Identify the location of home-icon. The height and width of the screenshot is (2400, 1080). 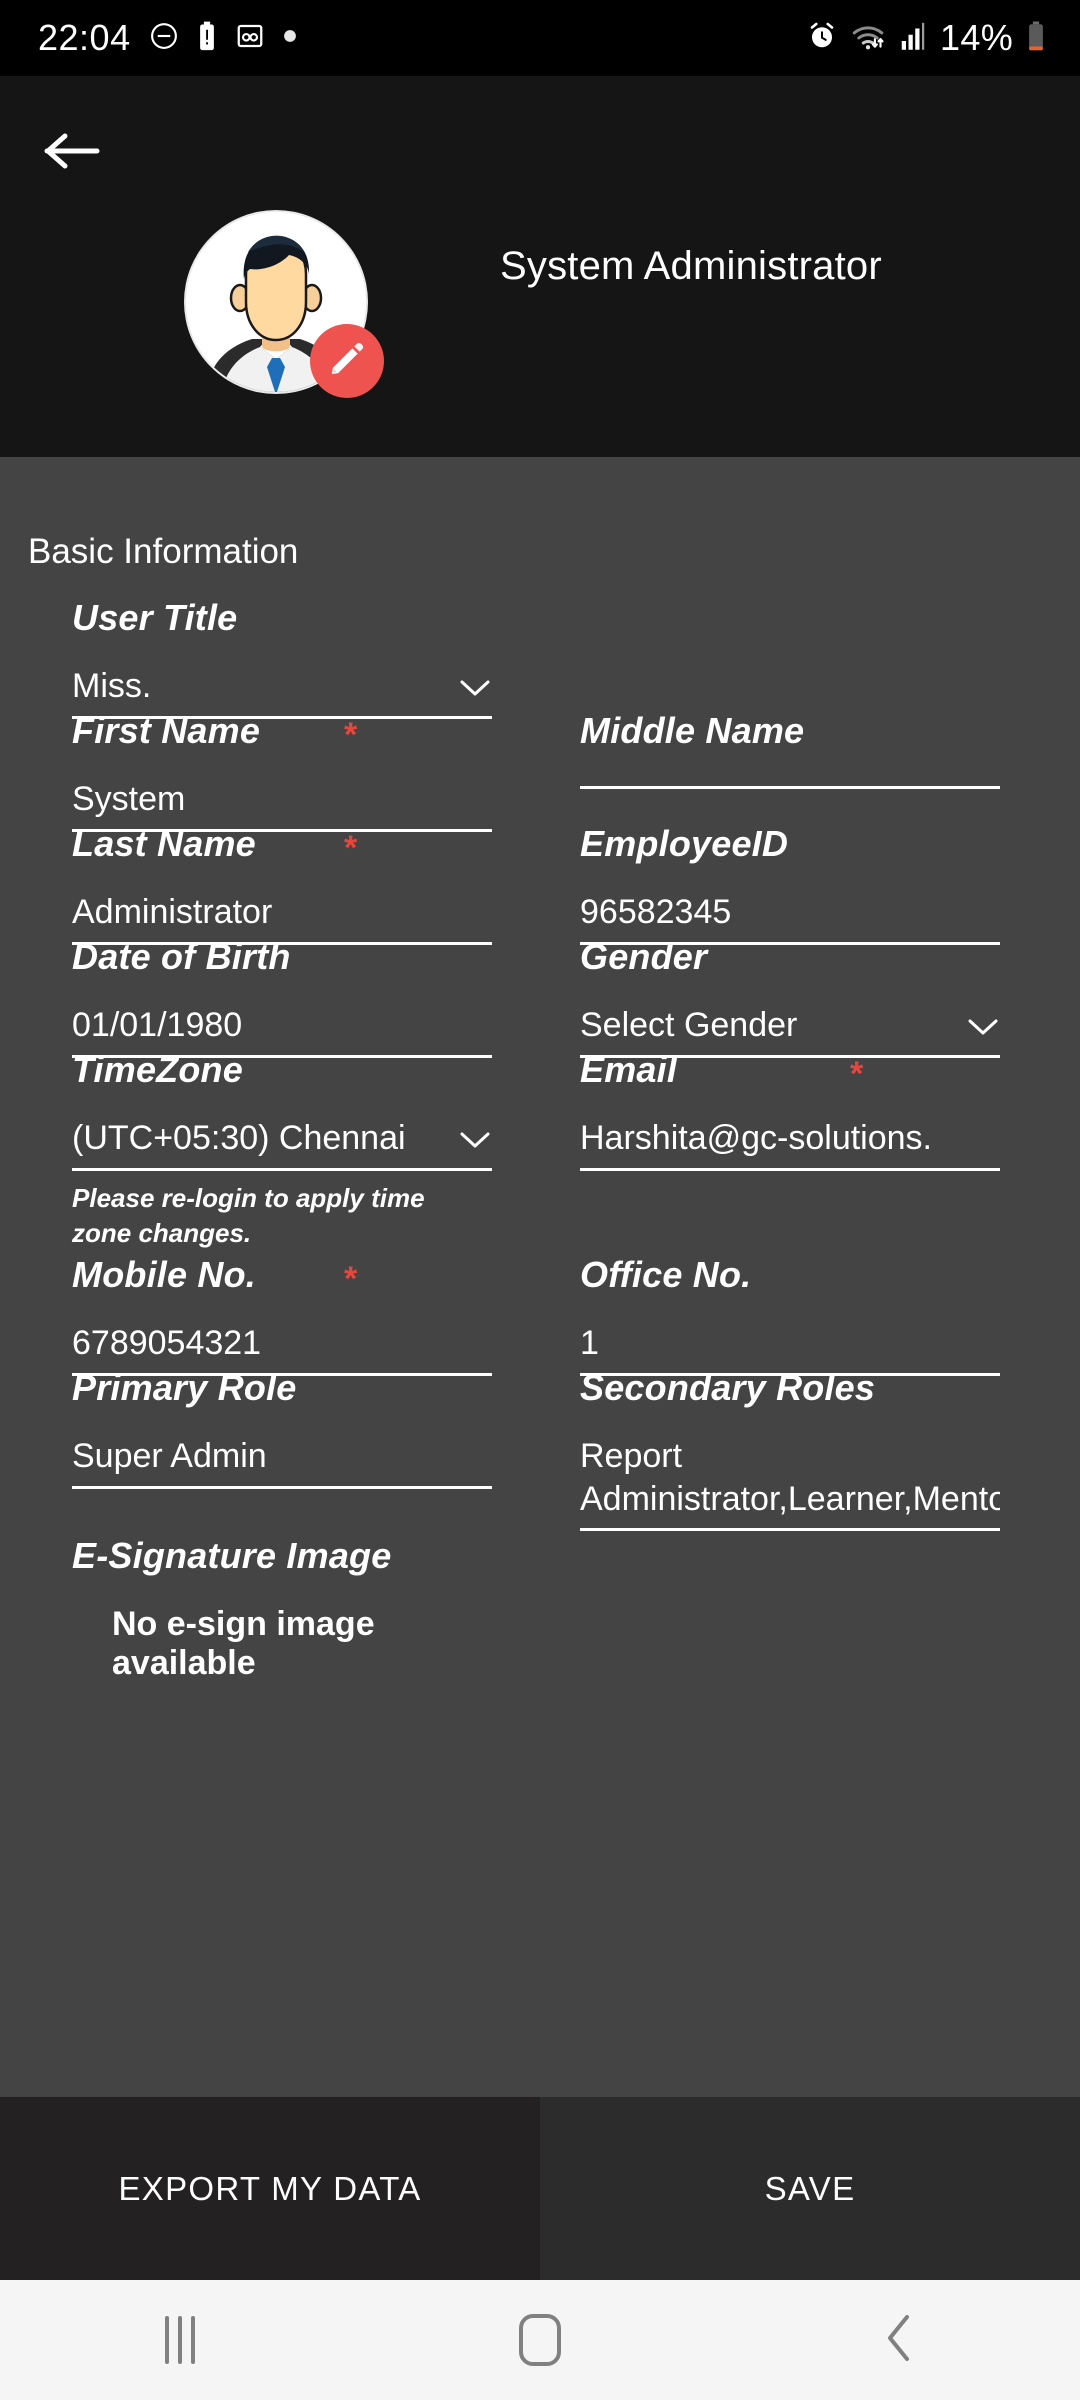
(540, 2340).